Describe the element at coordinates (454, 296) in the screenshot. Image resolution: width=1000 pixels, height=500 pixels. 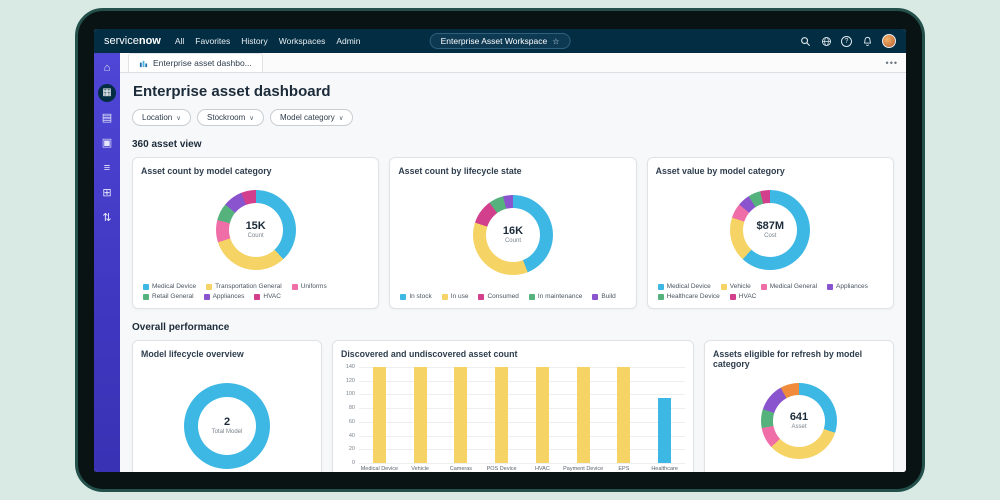
I see `legend-item: In use` at that location.